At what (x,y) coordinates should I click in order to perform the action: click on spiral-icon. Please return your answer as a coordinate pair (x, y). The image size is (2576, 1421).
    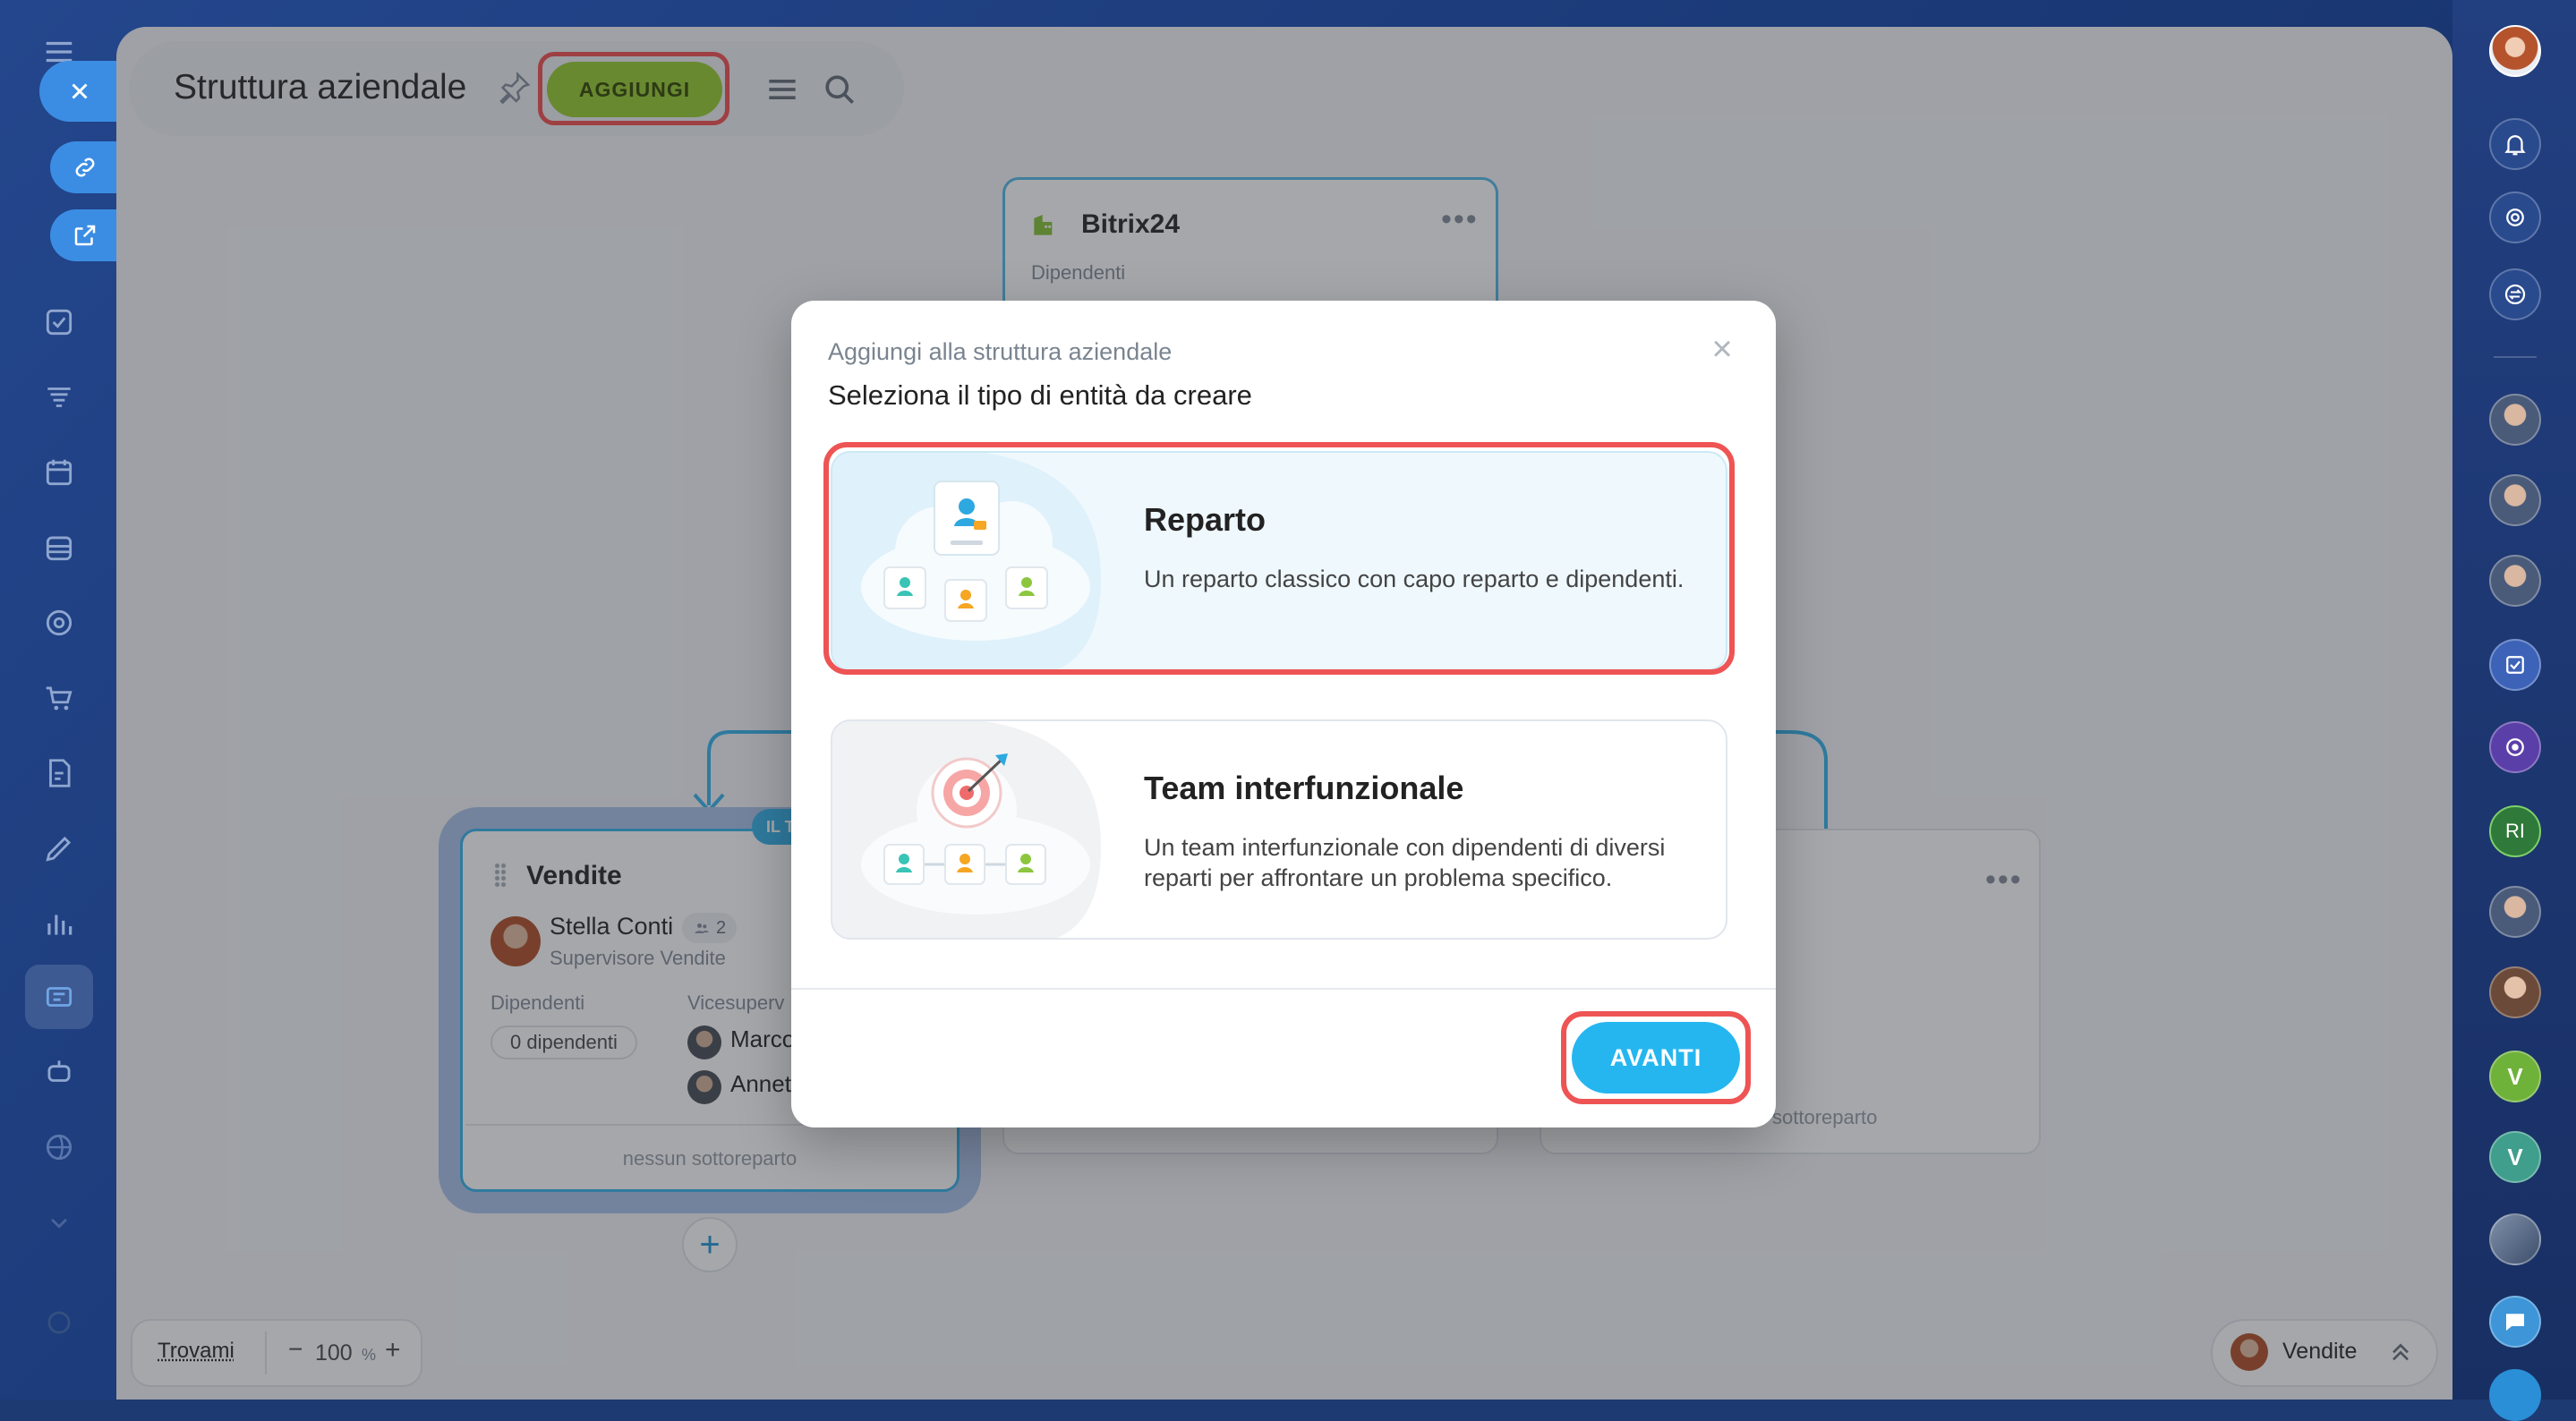
    Looking at the image, I should click on (2515, 217).